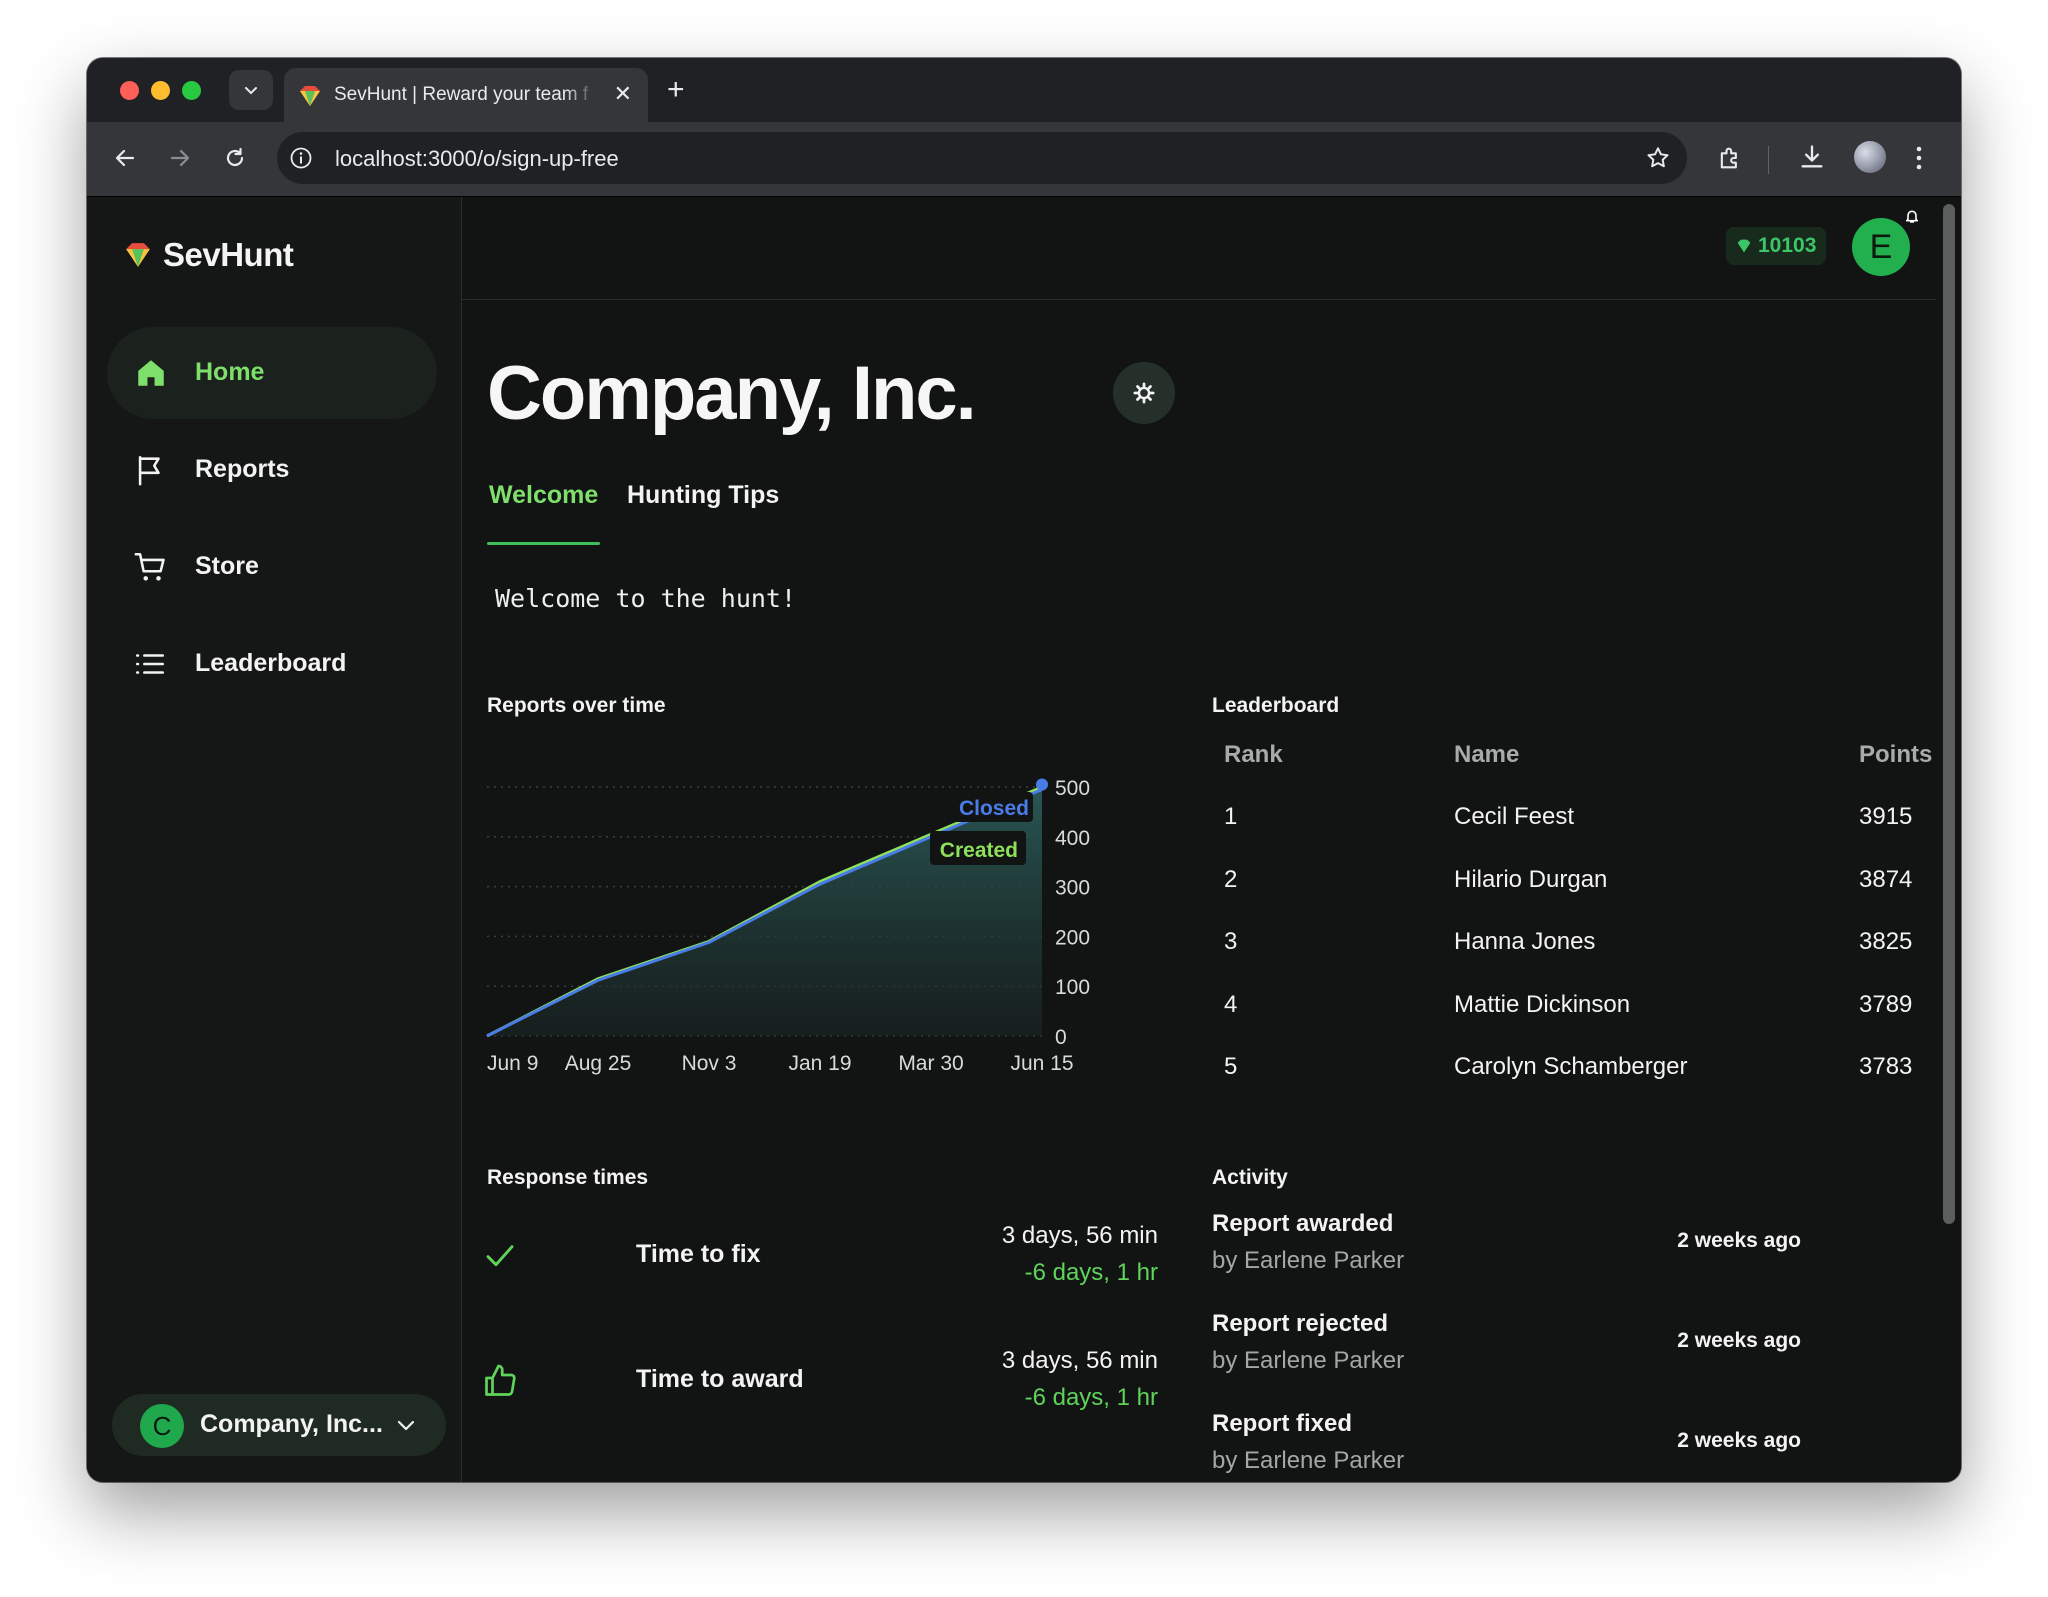 The width and height of the screenshot is (2048, 1597). I want to click on tab-search-button, so click(251, 90).